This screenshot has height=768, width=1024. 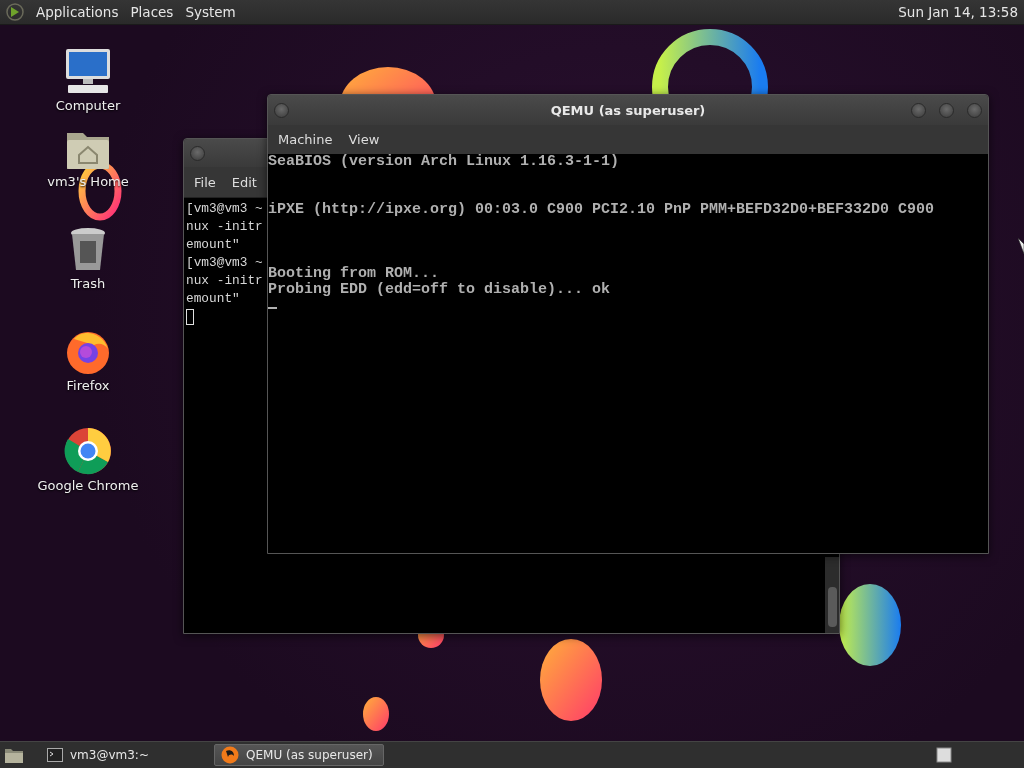 I want to click on menu-item: Machine, so click(x=305, y=139).